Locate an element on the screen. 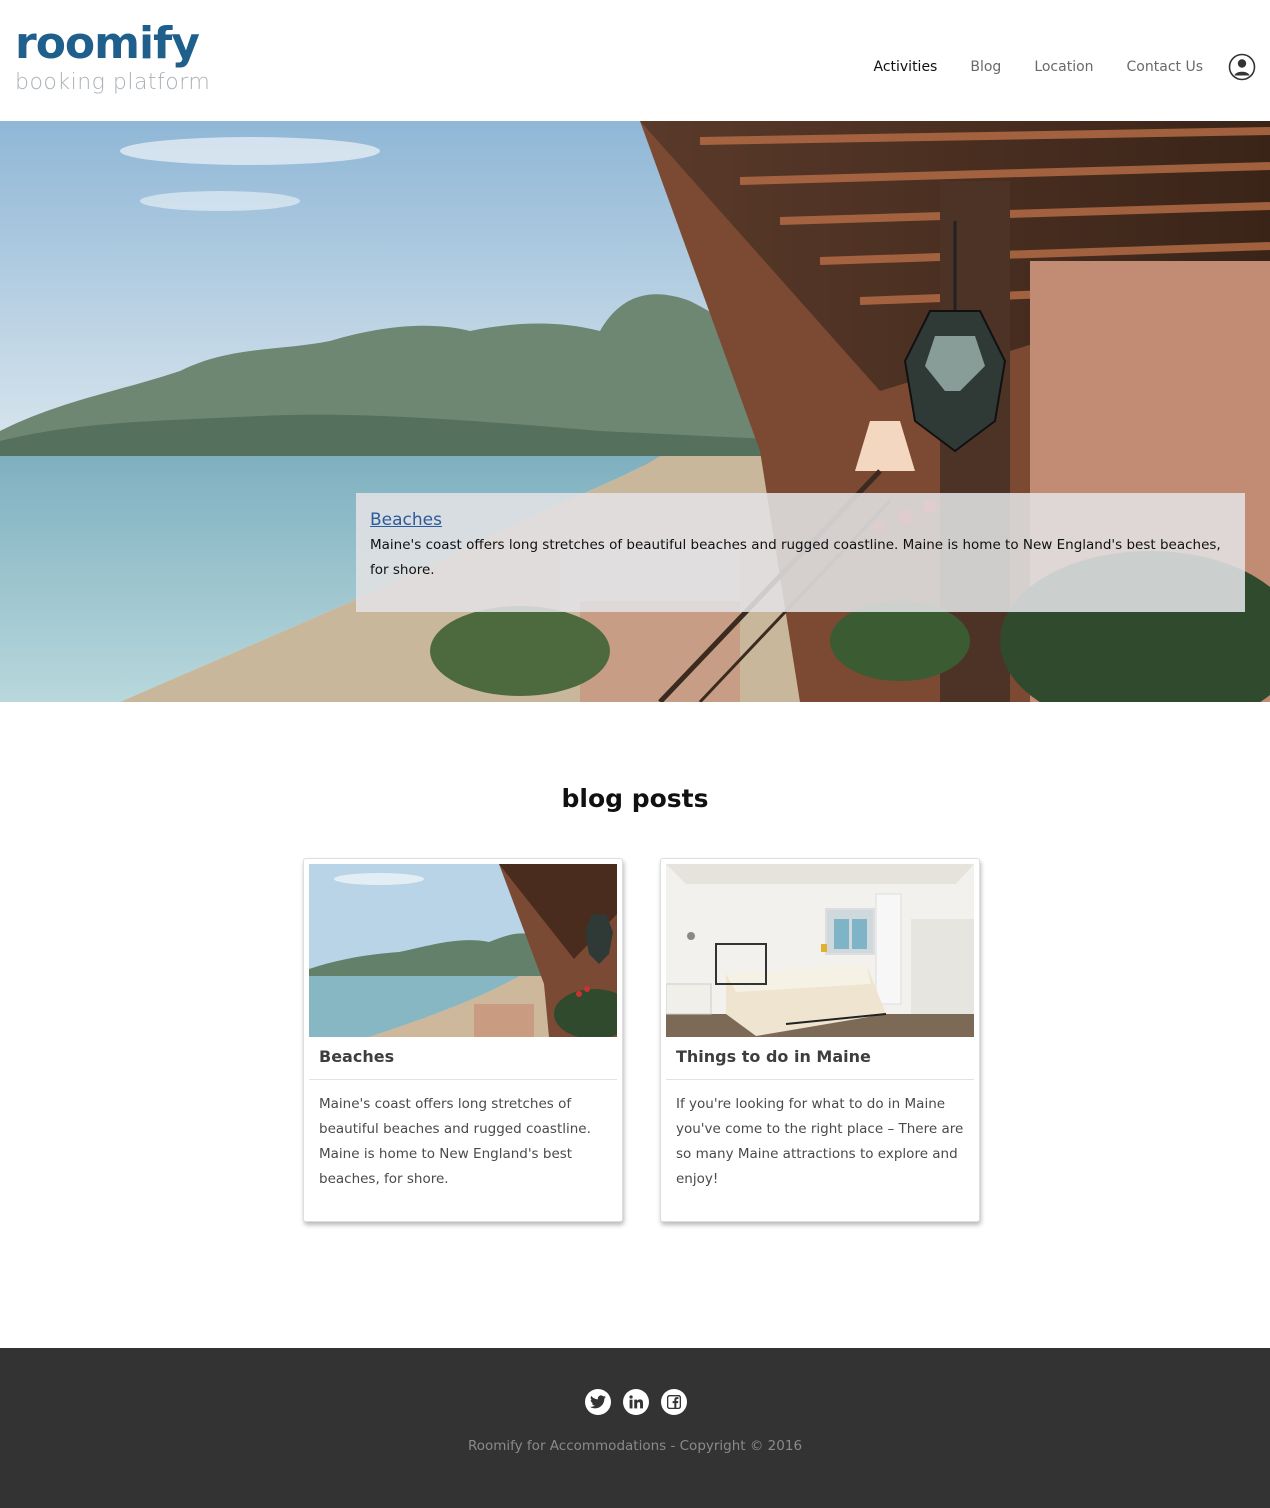 The height and width of the screenshot is (1508, 1270). beach-balcony-photo is located at coordinates (463, 950).